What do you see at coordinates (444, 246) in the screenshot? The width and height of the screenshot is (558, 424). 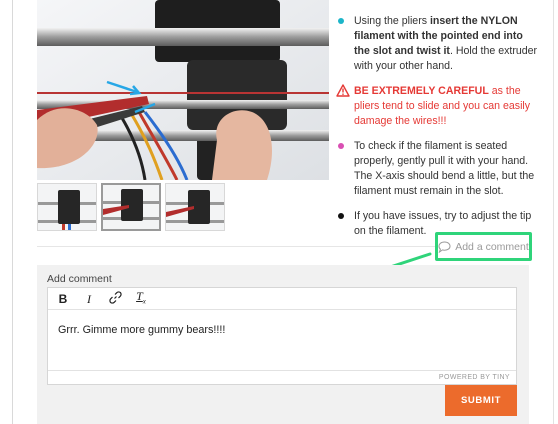 I see `speech-bubble-icon` at bounding box center [444, 246].